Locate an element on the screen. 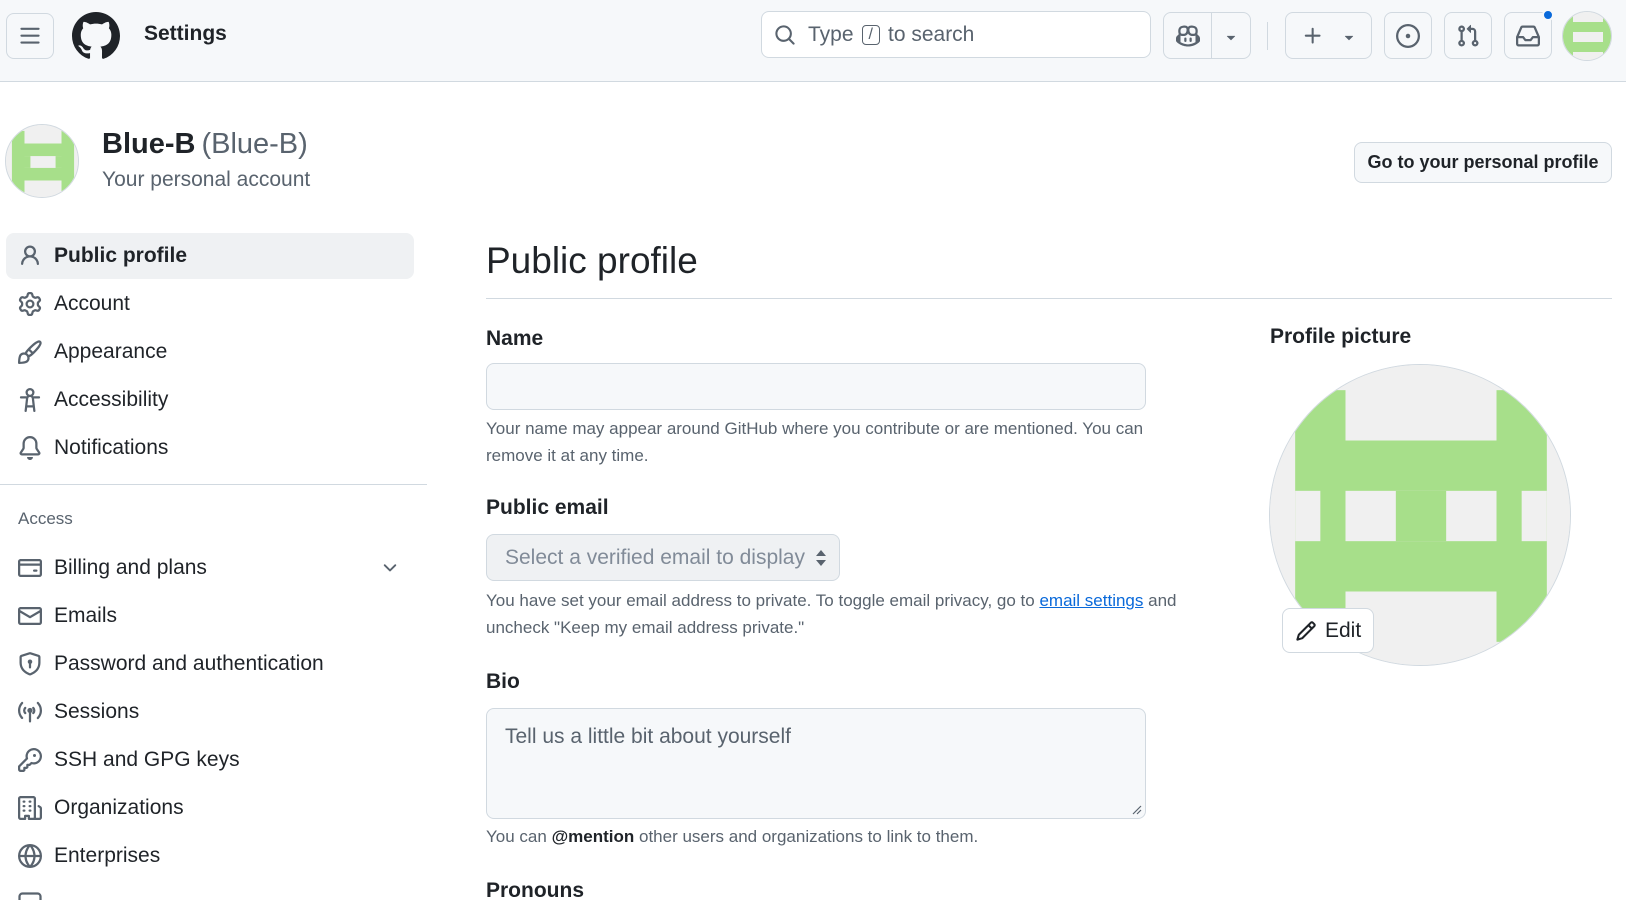 This screenshot has width=1626, height=900. issues-button is located at coordinates (1408, 35).